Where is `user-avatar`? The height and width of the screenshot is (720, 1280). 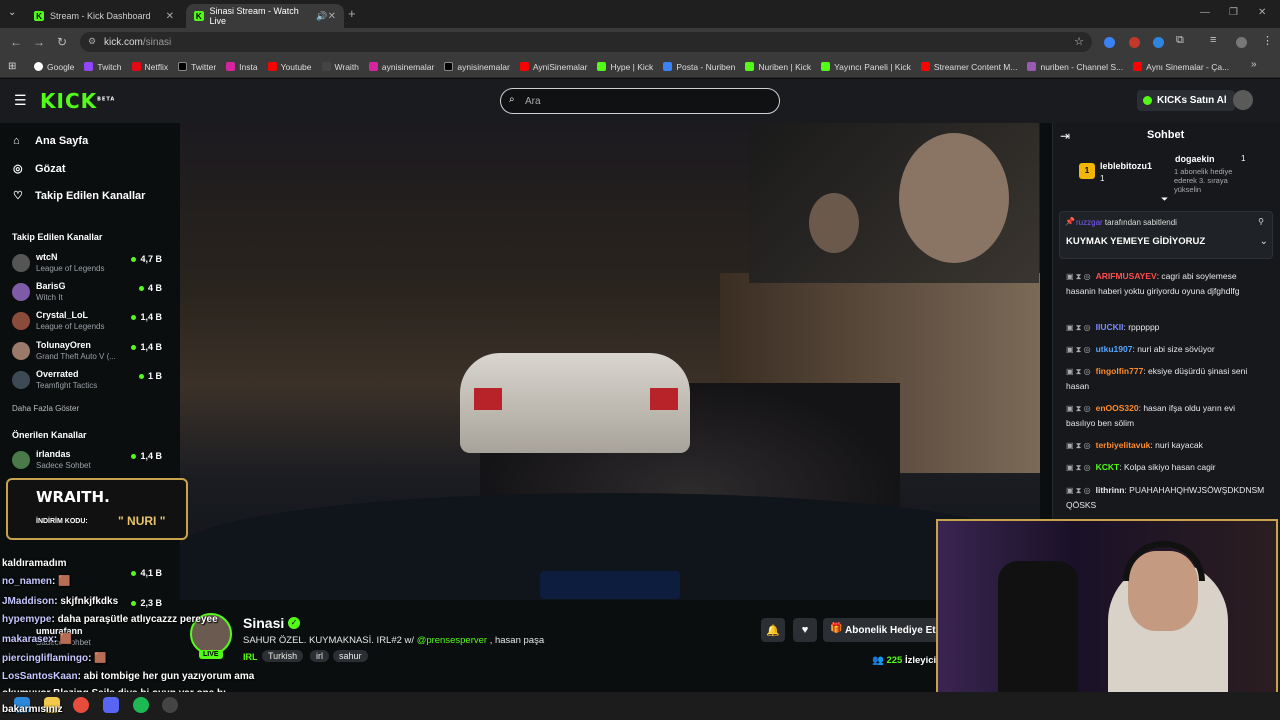
user-avatar is located at coordinates (1243, 100).